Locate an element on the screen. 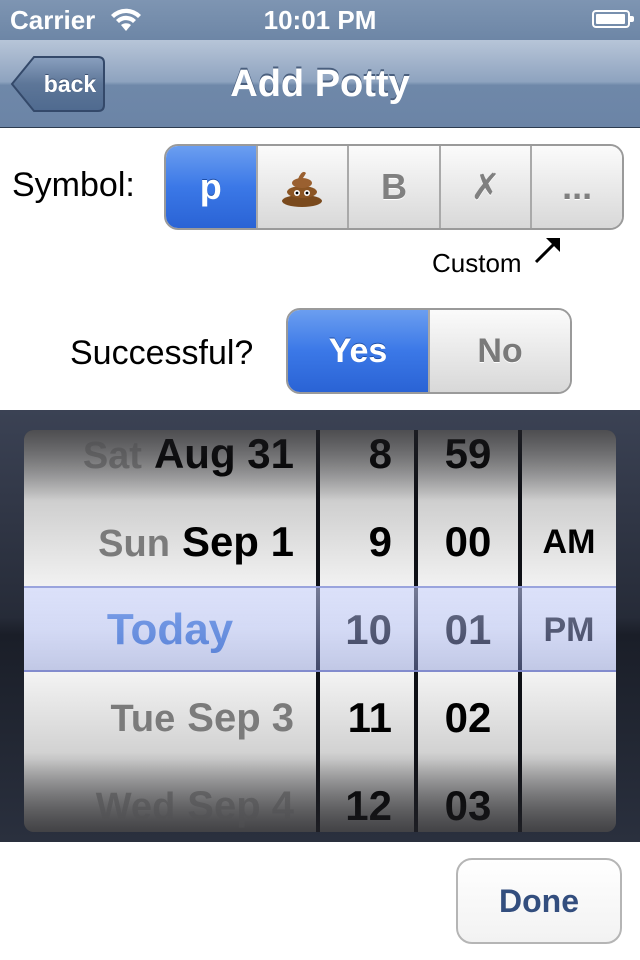 This screenshot has width=640, height=960. hour-row: 12 is located at coordinates (368, 805).